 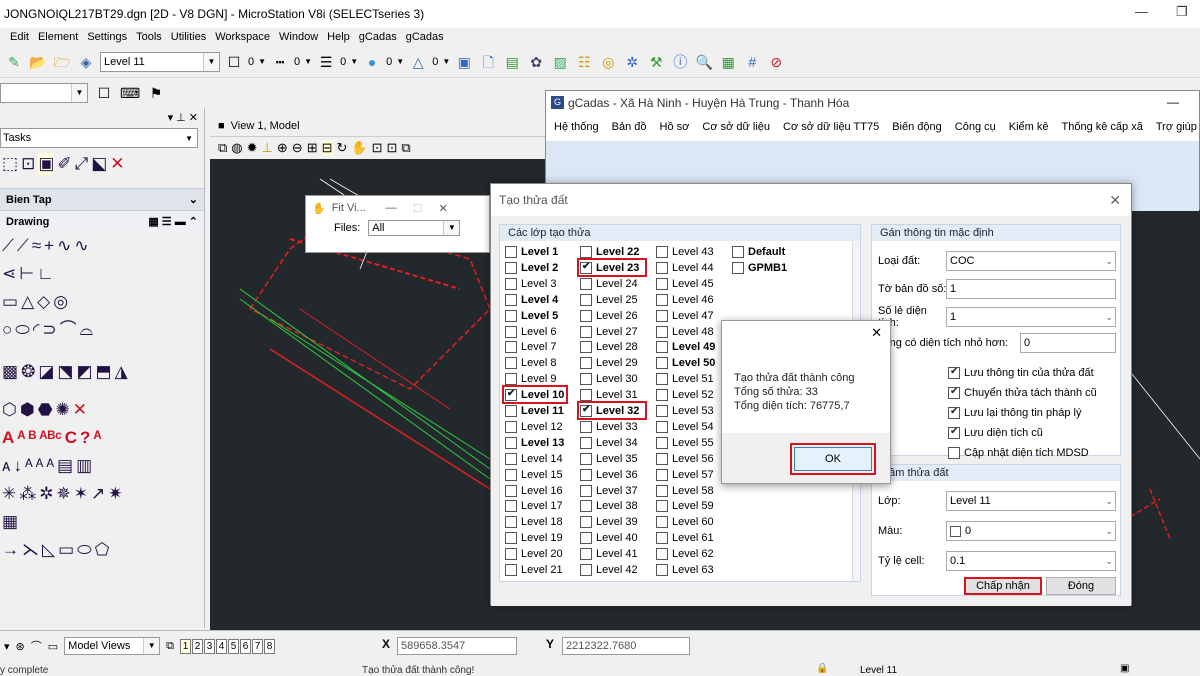 What do you see at coordinates (1031, 261) in the screenshot?
I see `loai-dat-select: COC ⌄` at bounding box center [1031, 261].